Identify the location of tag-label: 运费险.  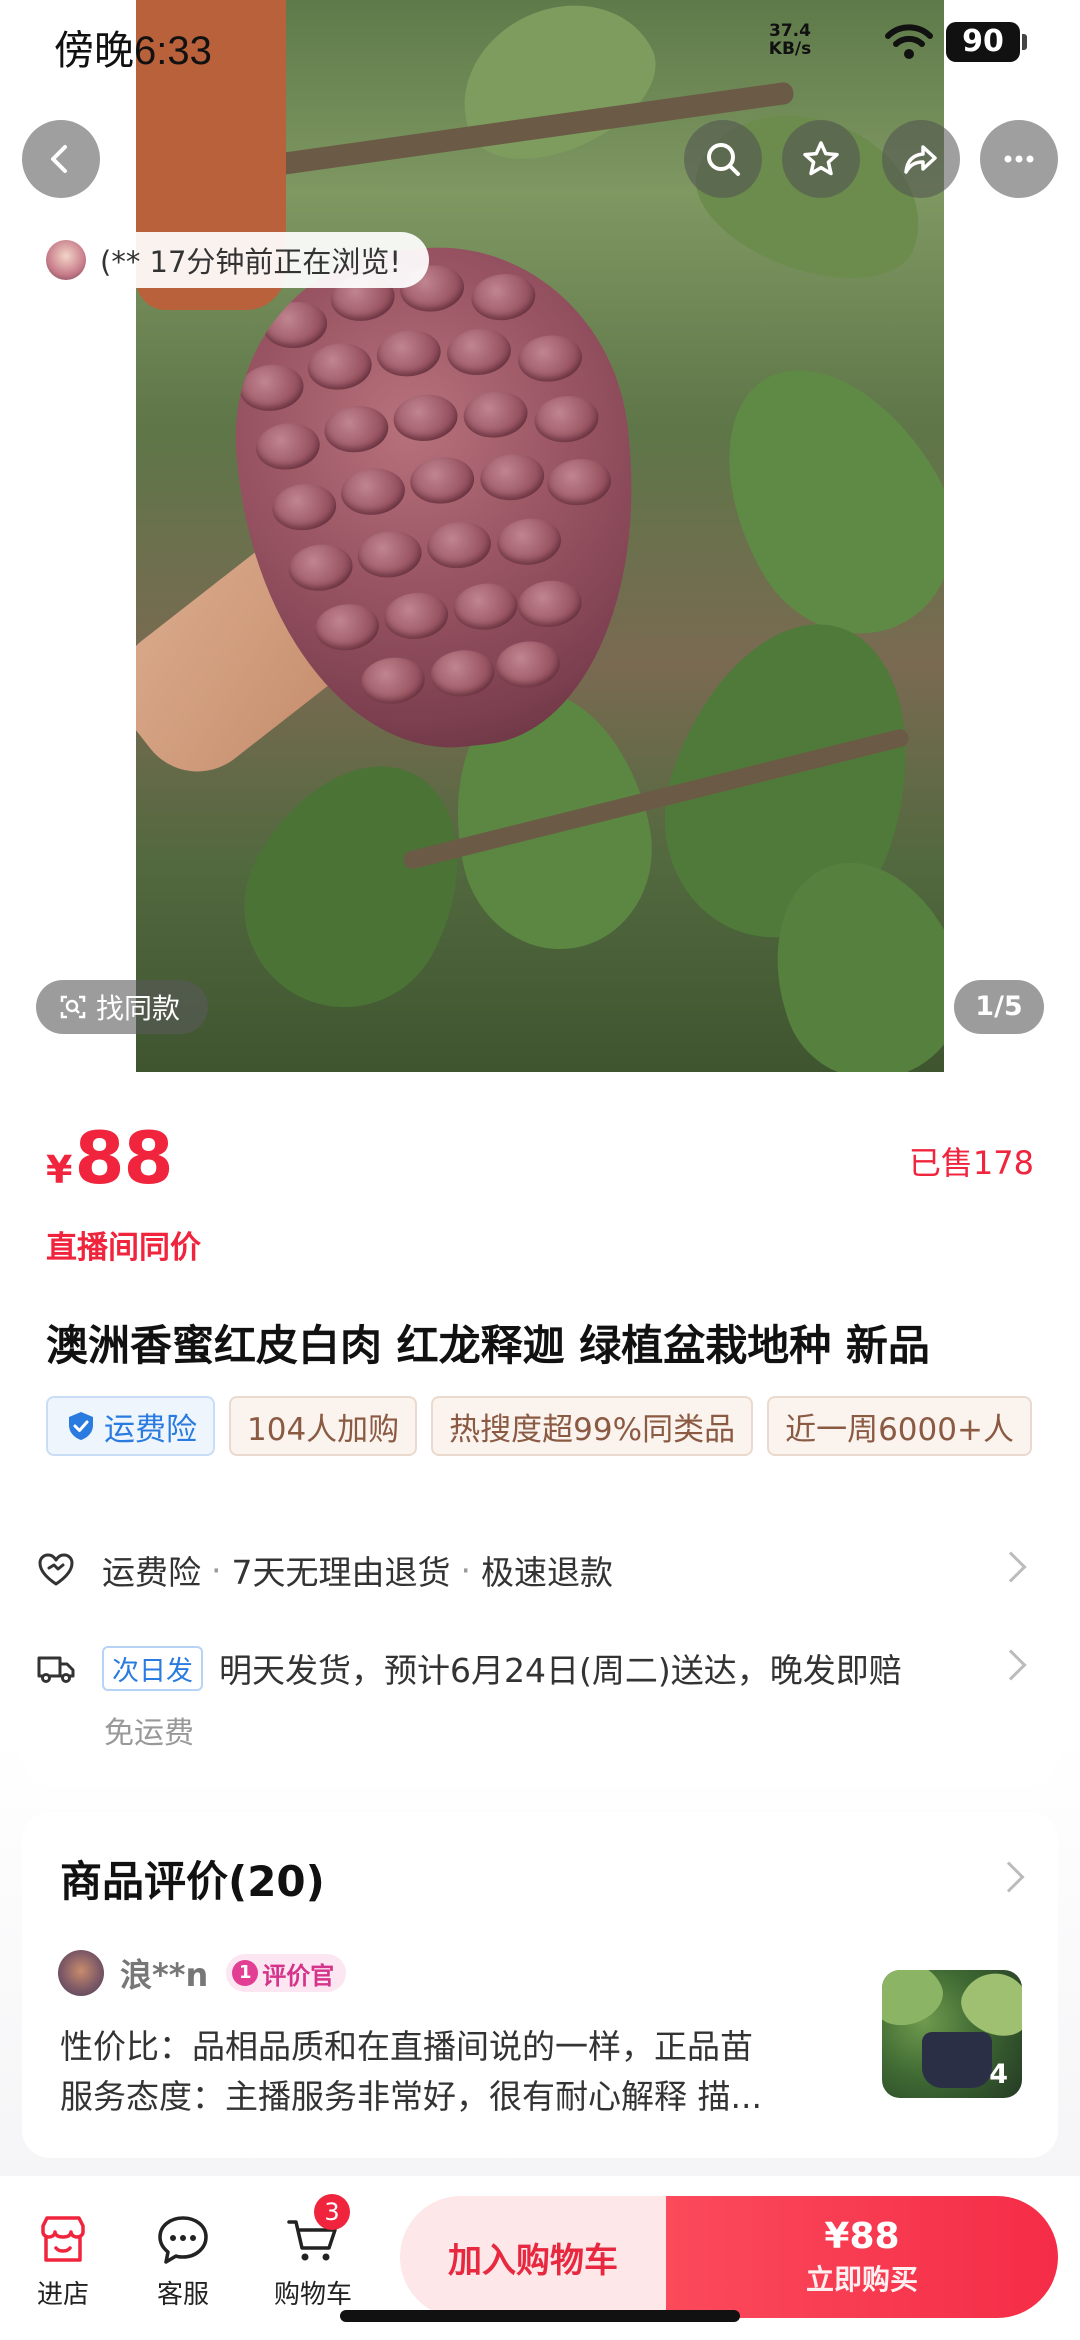
(150, 1429).